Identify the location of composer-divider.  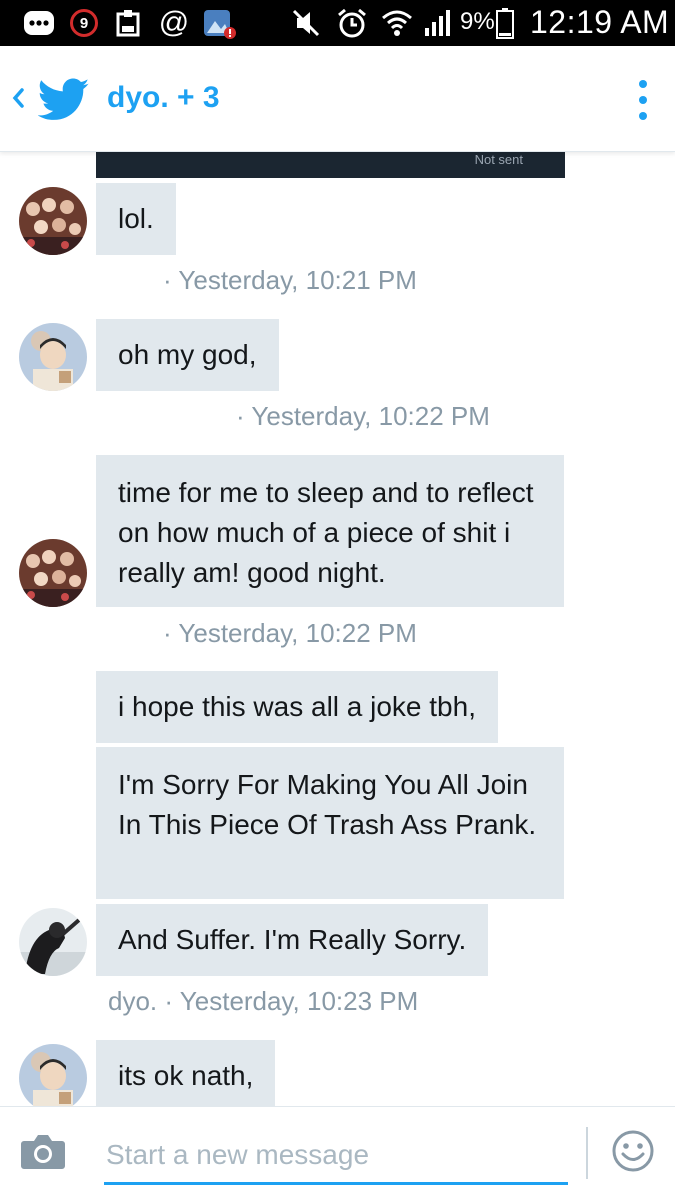
(587, 1153).